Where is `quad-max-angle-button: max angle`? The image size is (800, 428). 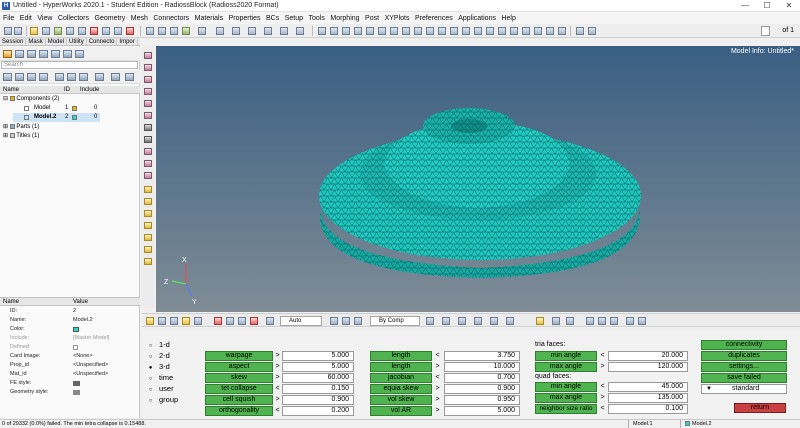
quad-max-angle-button: max angle is located at coordinates (566, 398).